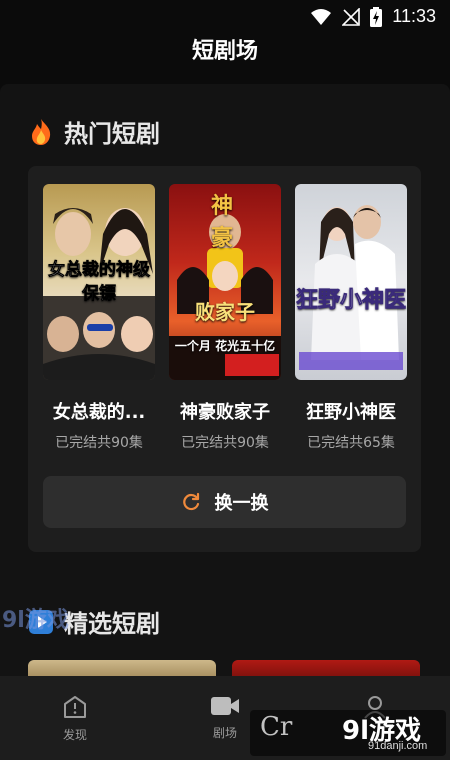 Image resolution: width=450 pixels, height=760 pixels. Describe the element at coordinates (351, 443) in the screenshot. I see `drama-episodes: 已完结共65集` at that location.